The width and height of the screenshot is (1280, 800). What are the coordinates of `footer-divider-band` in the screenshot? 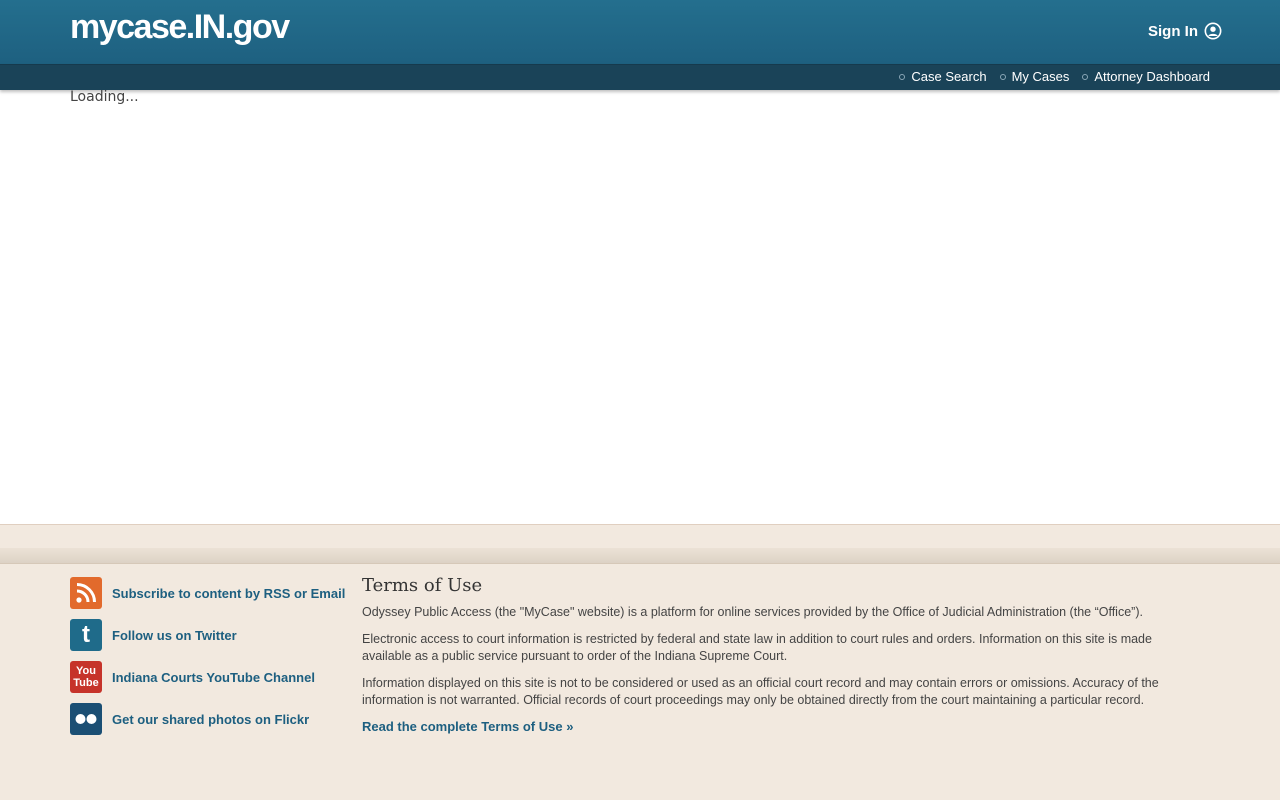 It's located at (640, 556).